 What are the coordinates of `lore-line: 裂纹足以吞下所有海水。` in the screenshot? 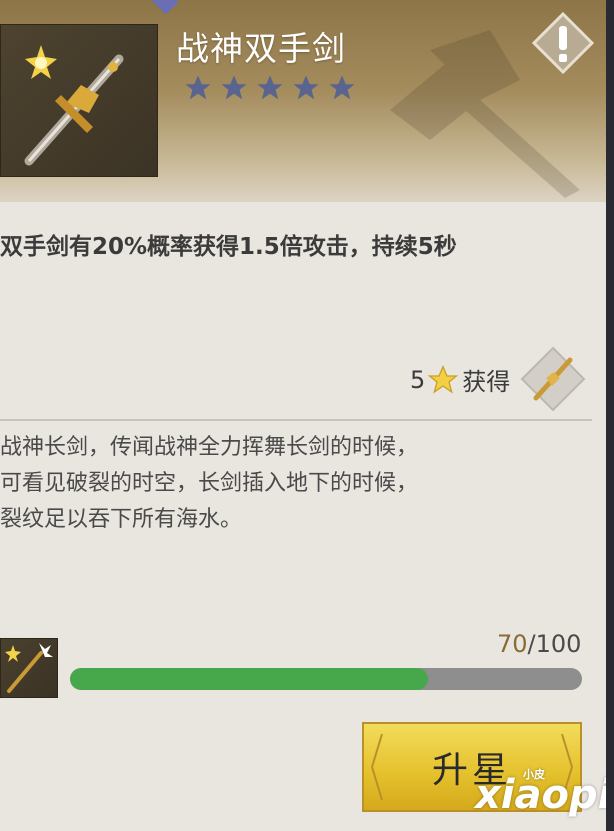 It's located at (121, 519).